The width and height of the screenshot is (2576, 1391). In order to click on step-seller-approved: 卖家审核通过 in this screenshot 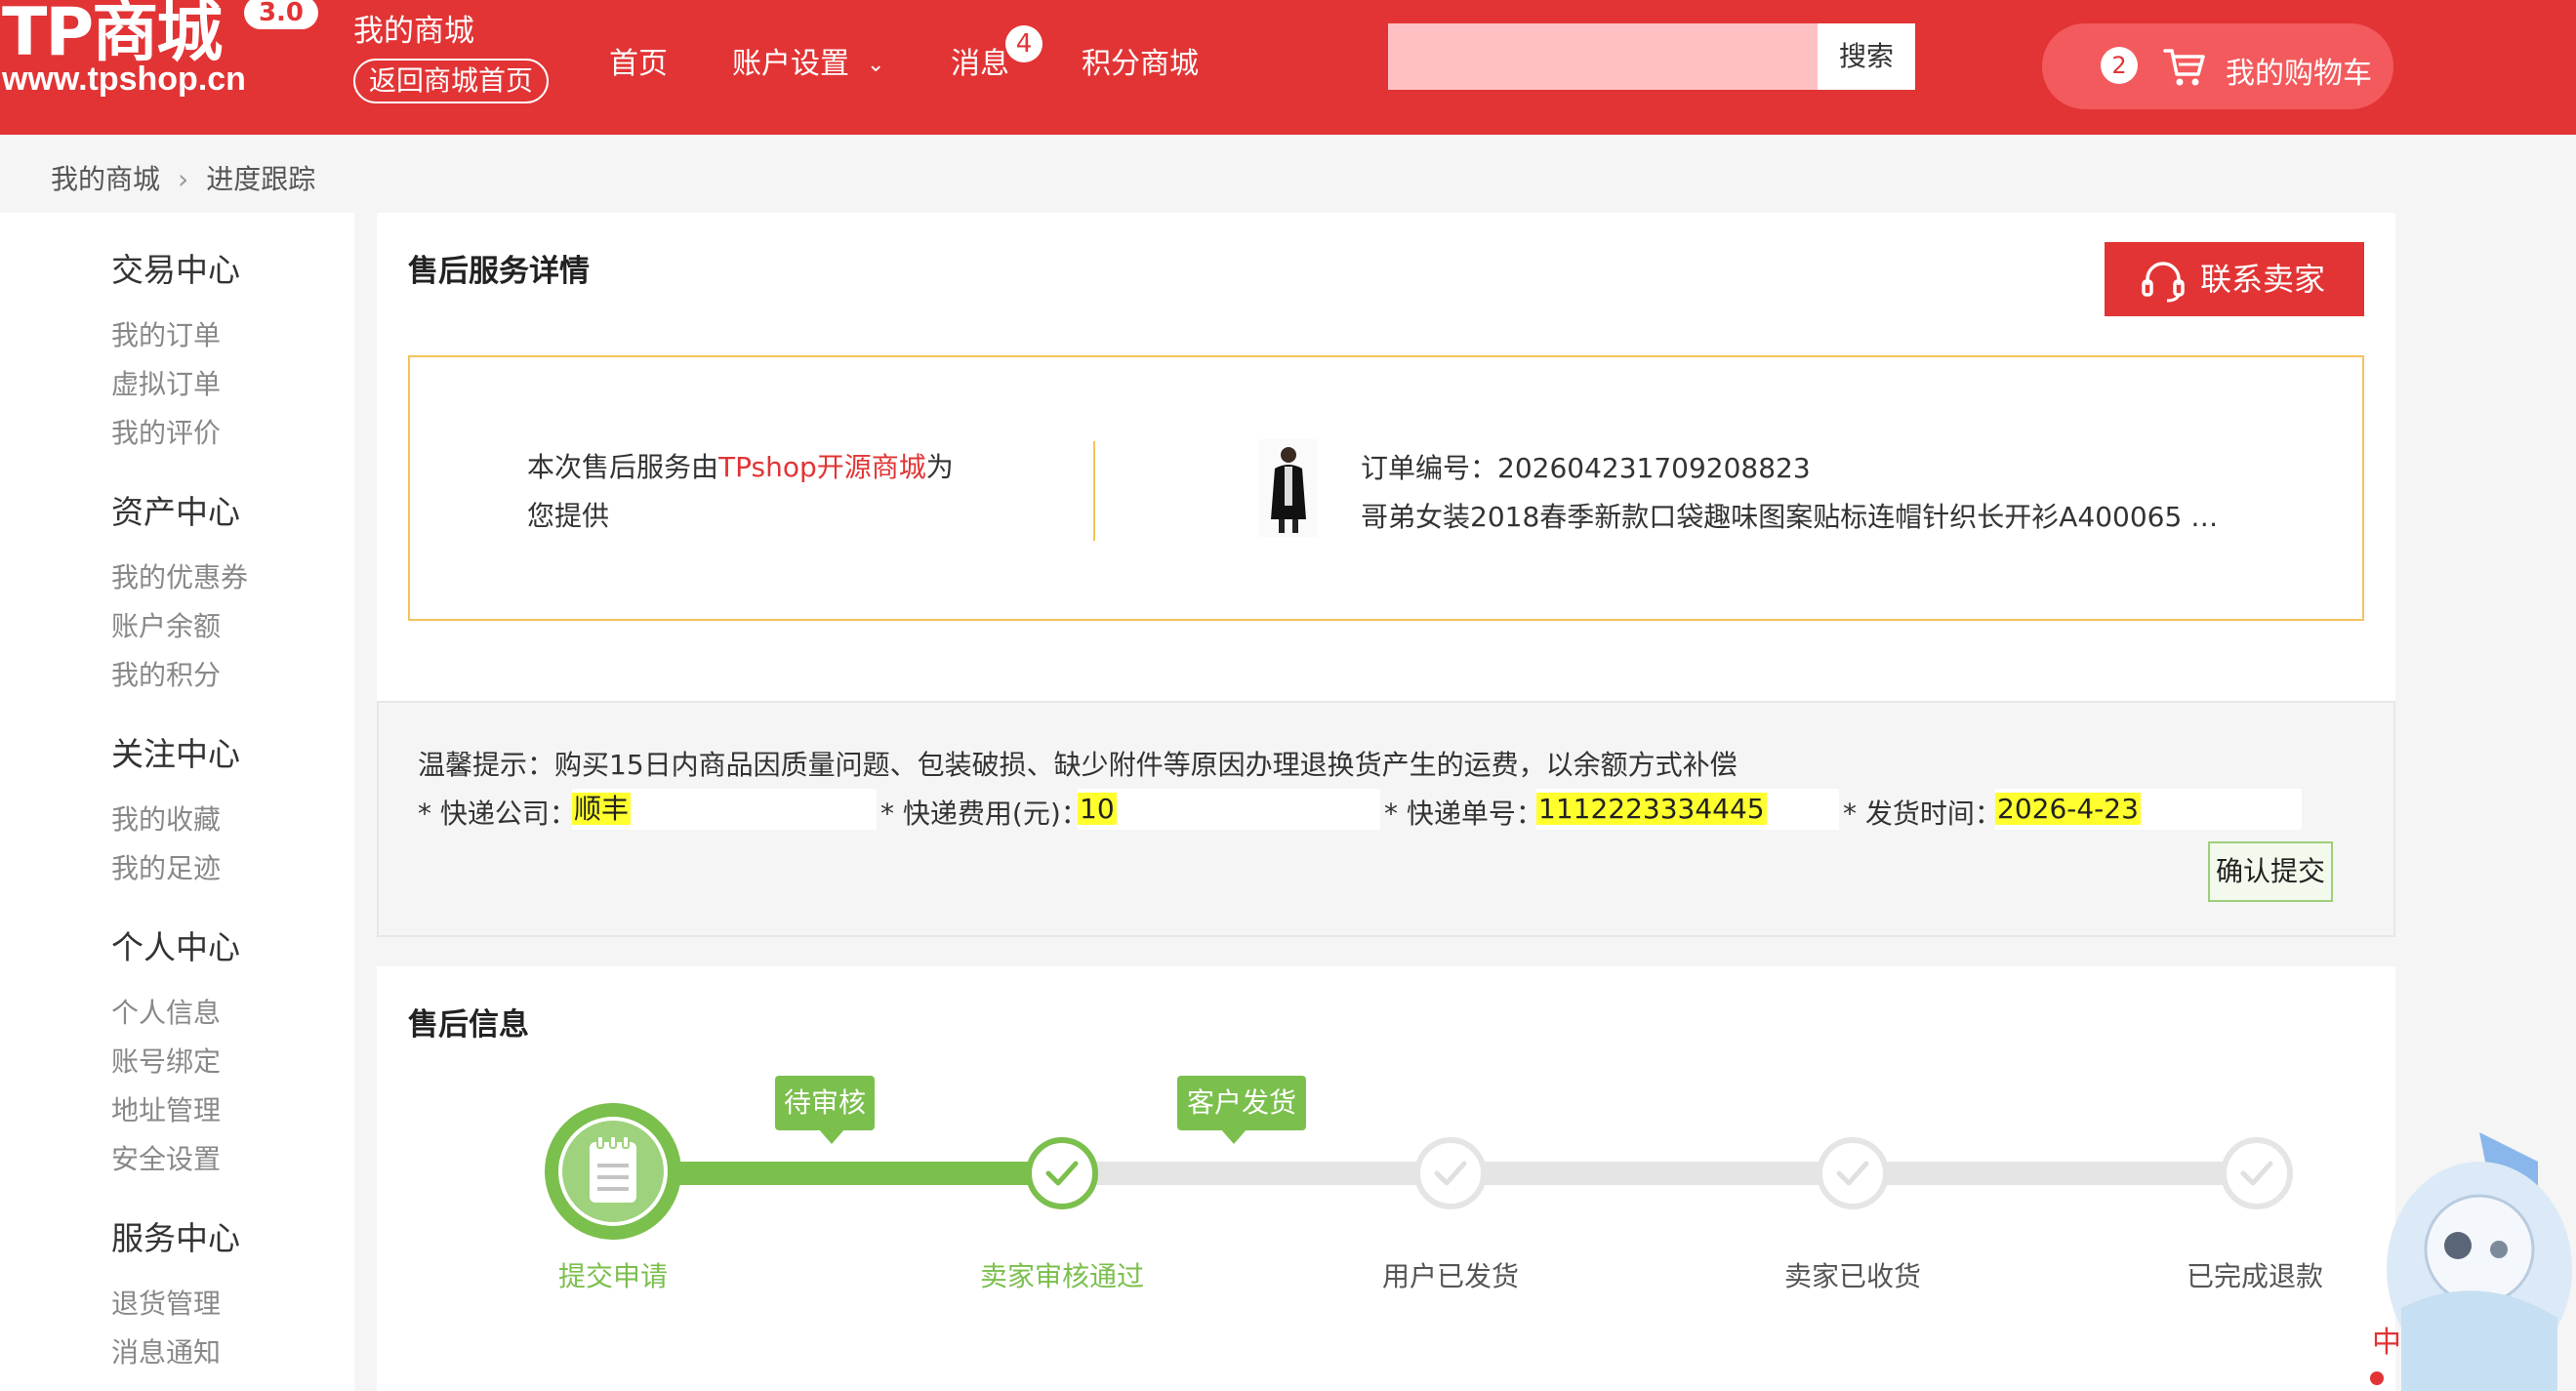, I will do `click(1062, 1276)`.